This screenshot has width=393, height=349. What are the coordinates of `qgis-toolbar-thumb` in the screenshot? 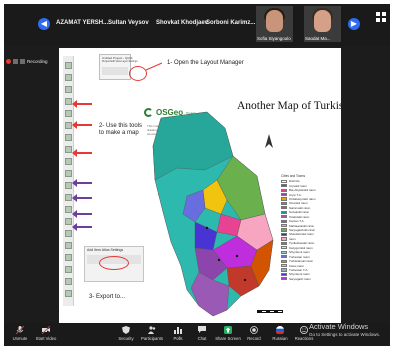 It's located at (115, 71).